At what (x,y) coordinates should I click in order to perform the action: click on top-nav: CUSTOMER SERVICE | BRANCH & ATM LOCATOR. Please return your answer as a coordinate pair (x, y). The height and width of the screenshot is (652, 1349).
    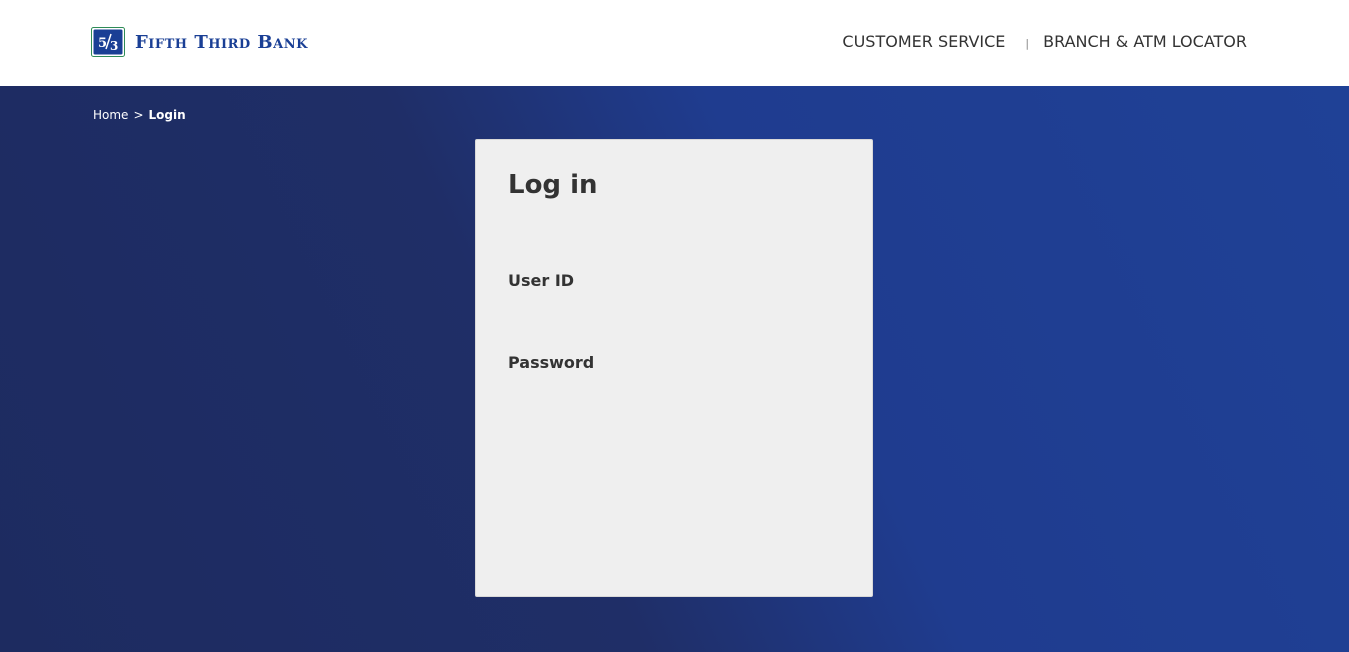
    Looking at the image, I should click on (1044, 41).